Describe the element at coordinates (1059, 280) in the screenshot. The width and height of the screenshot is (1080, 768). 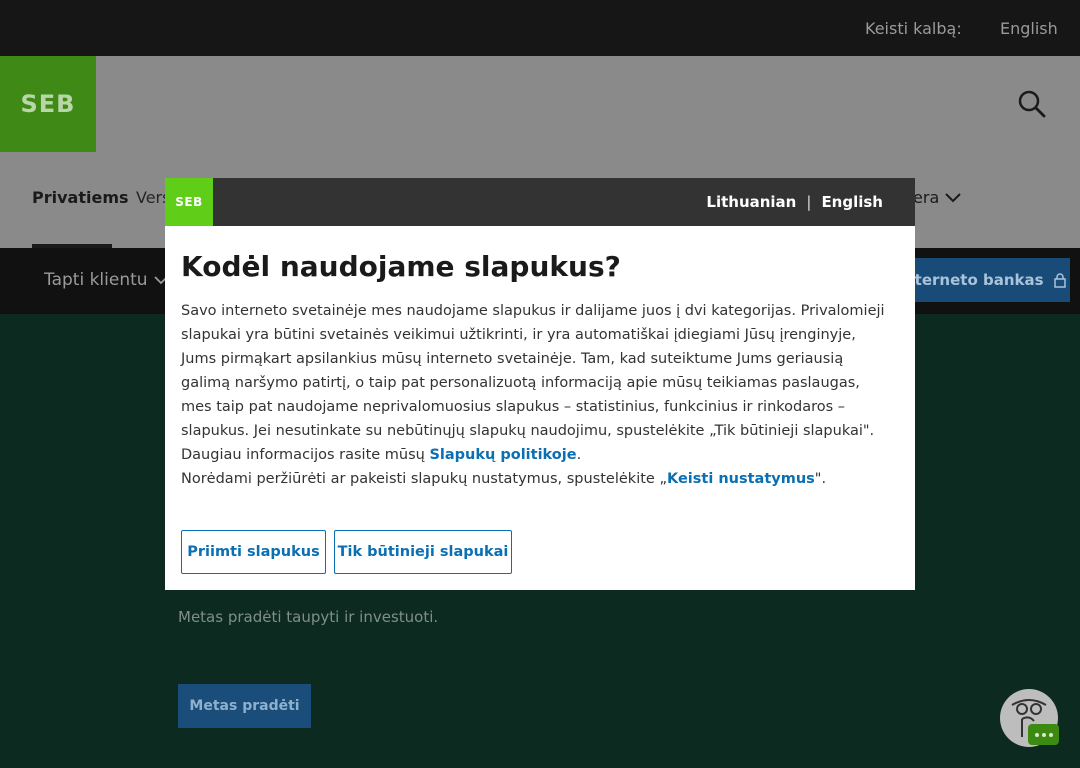
I see `lock-icon` at that location.